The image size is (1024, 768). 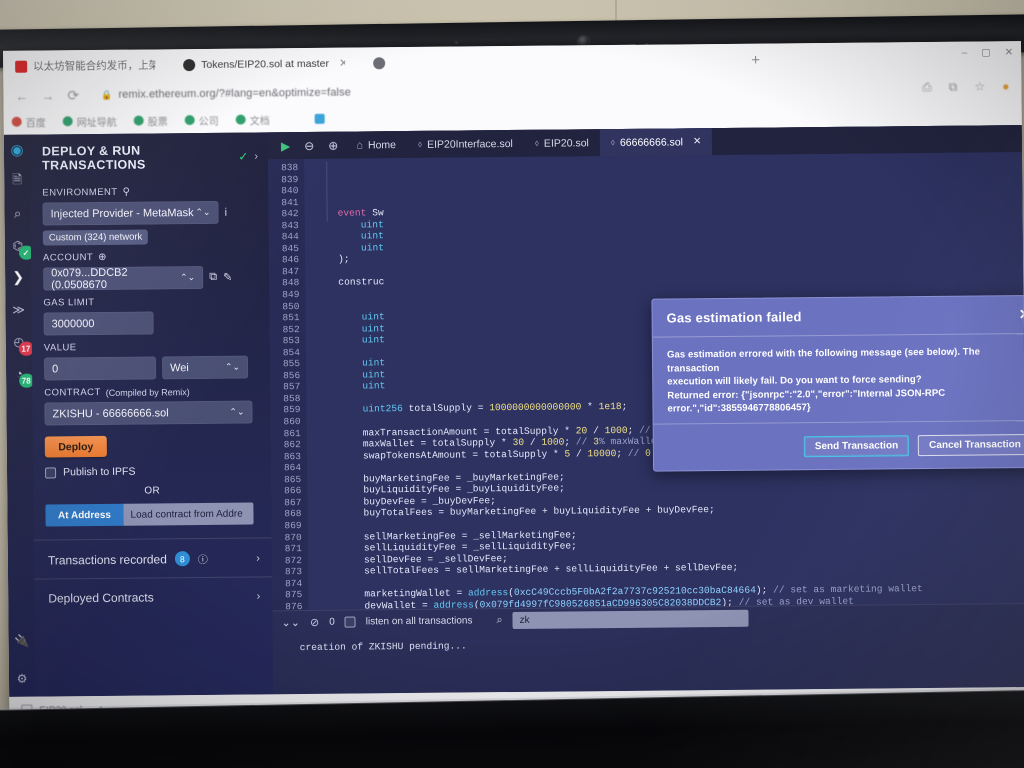 I want to click on terminal-search-input: zk, so click(x=630, y=619).